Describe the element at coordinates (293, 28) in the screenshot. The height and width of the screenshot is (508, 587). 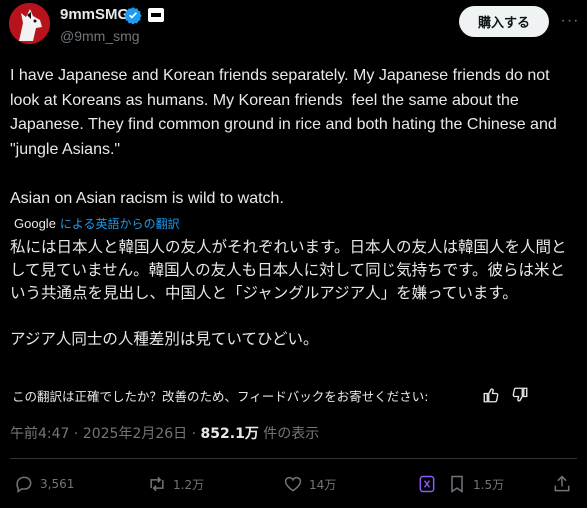
I see `tweet-header: 9mmSMG @9mm_smg 購入する ···` at that location.